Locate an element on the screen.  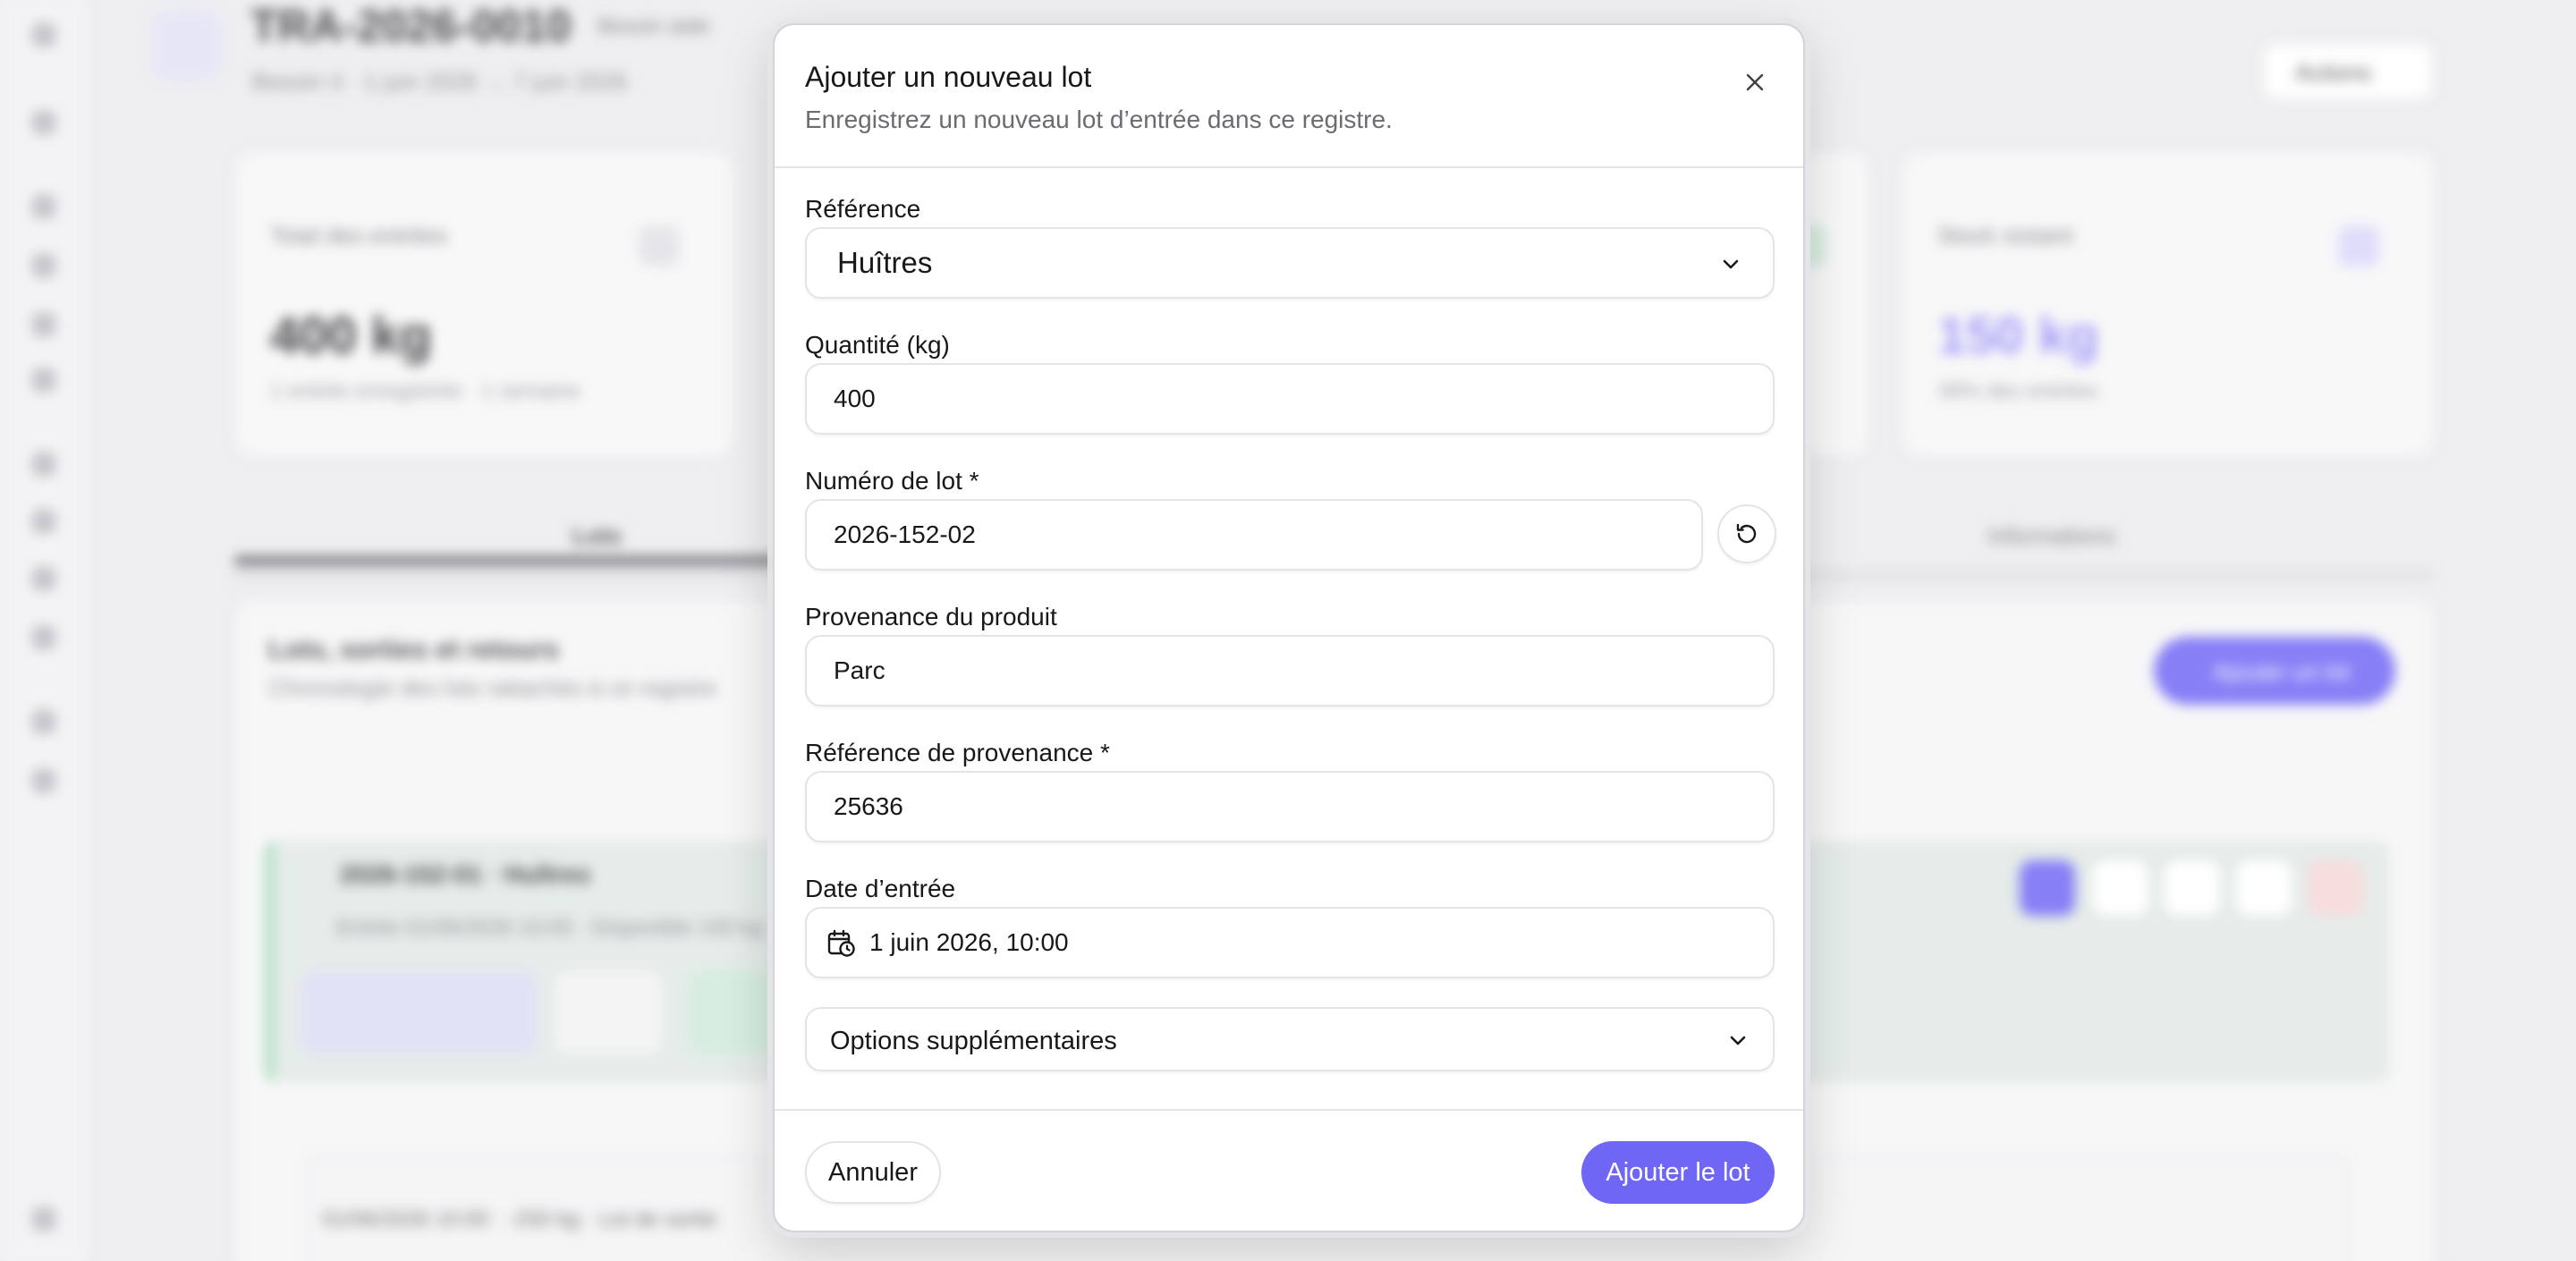
origin-value: Parc is located at coordinates (860, 670).